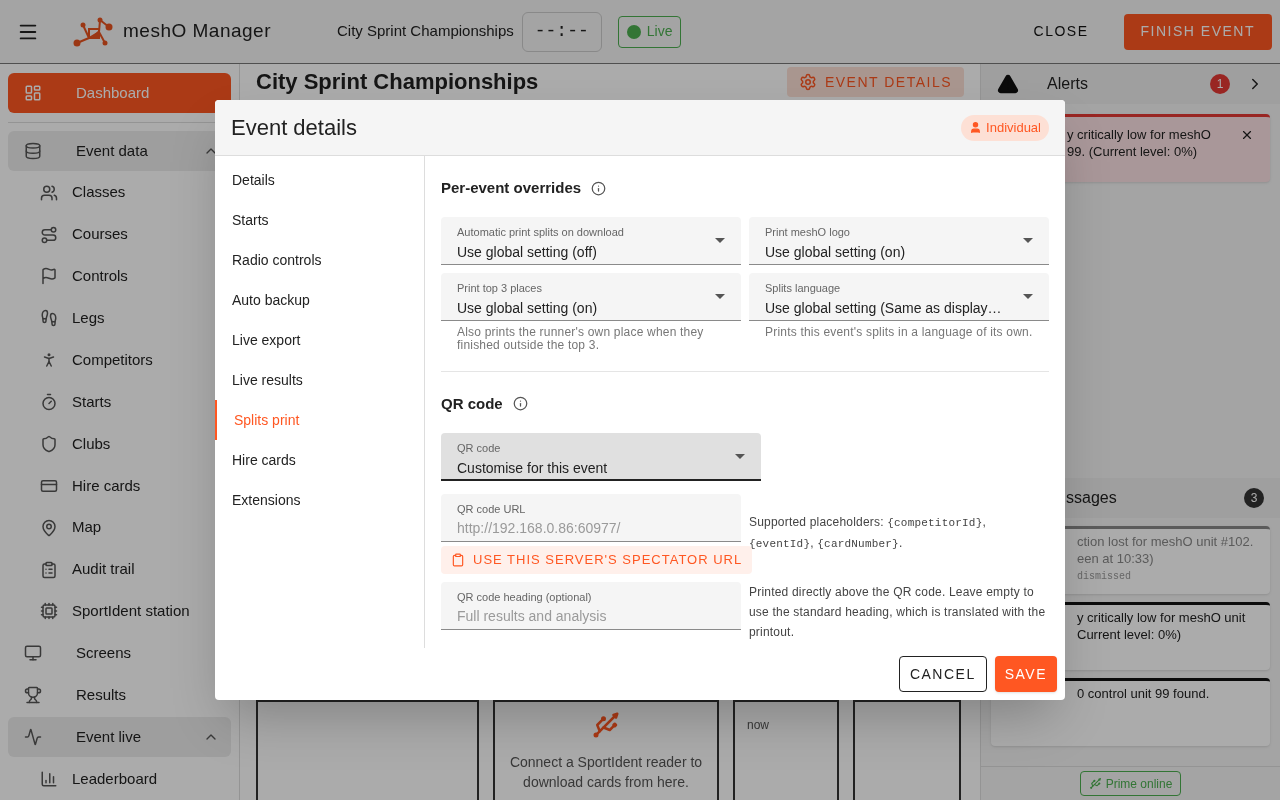 This screenshot has width=1280, height=800. Describe the element at coordinates (1005, 127) in the screenshot. I see `individual-badge: Individual` at that location.